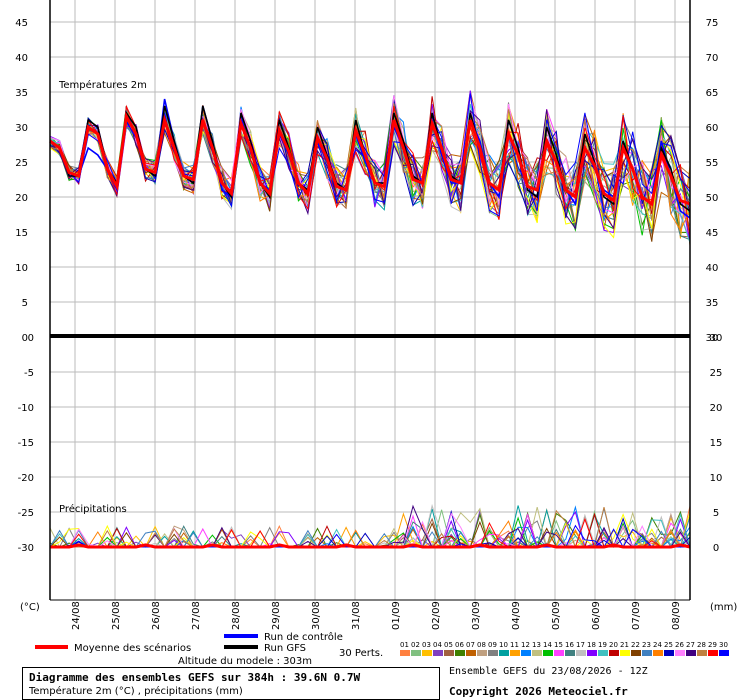 The height and width of the screenshot is (700, 740). Describe the element at coordinates (690, 645) in the screenshot. I see `member-number: 27` at that location.